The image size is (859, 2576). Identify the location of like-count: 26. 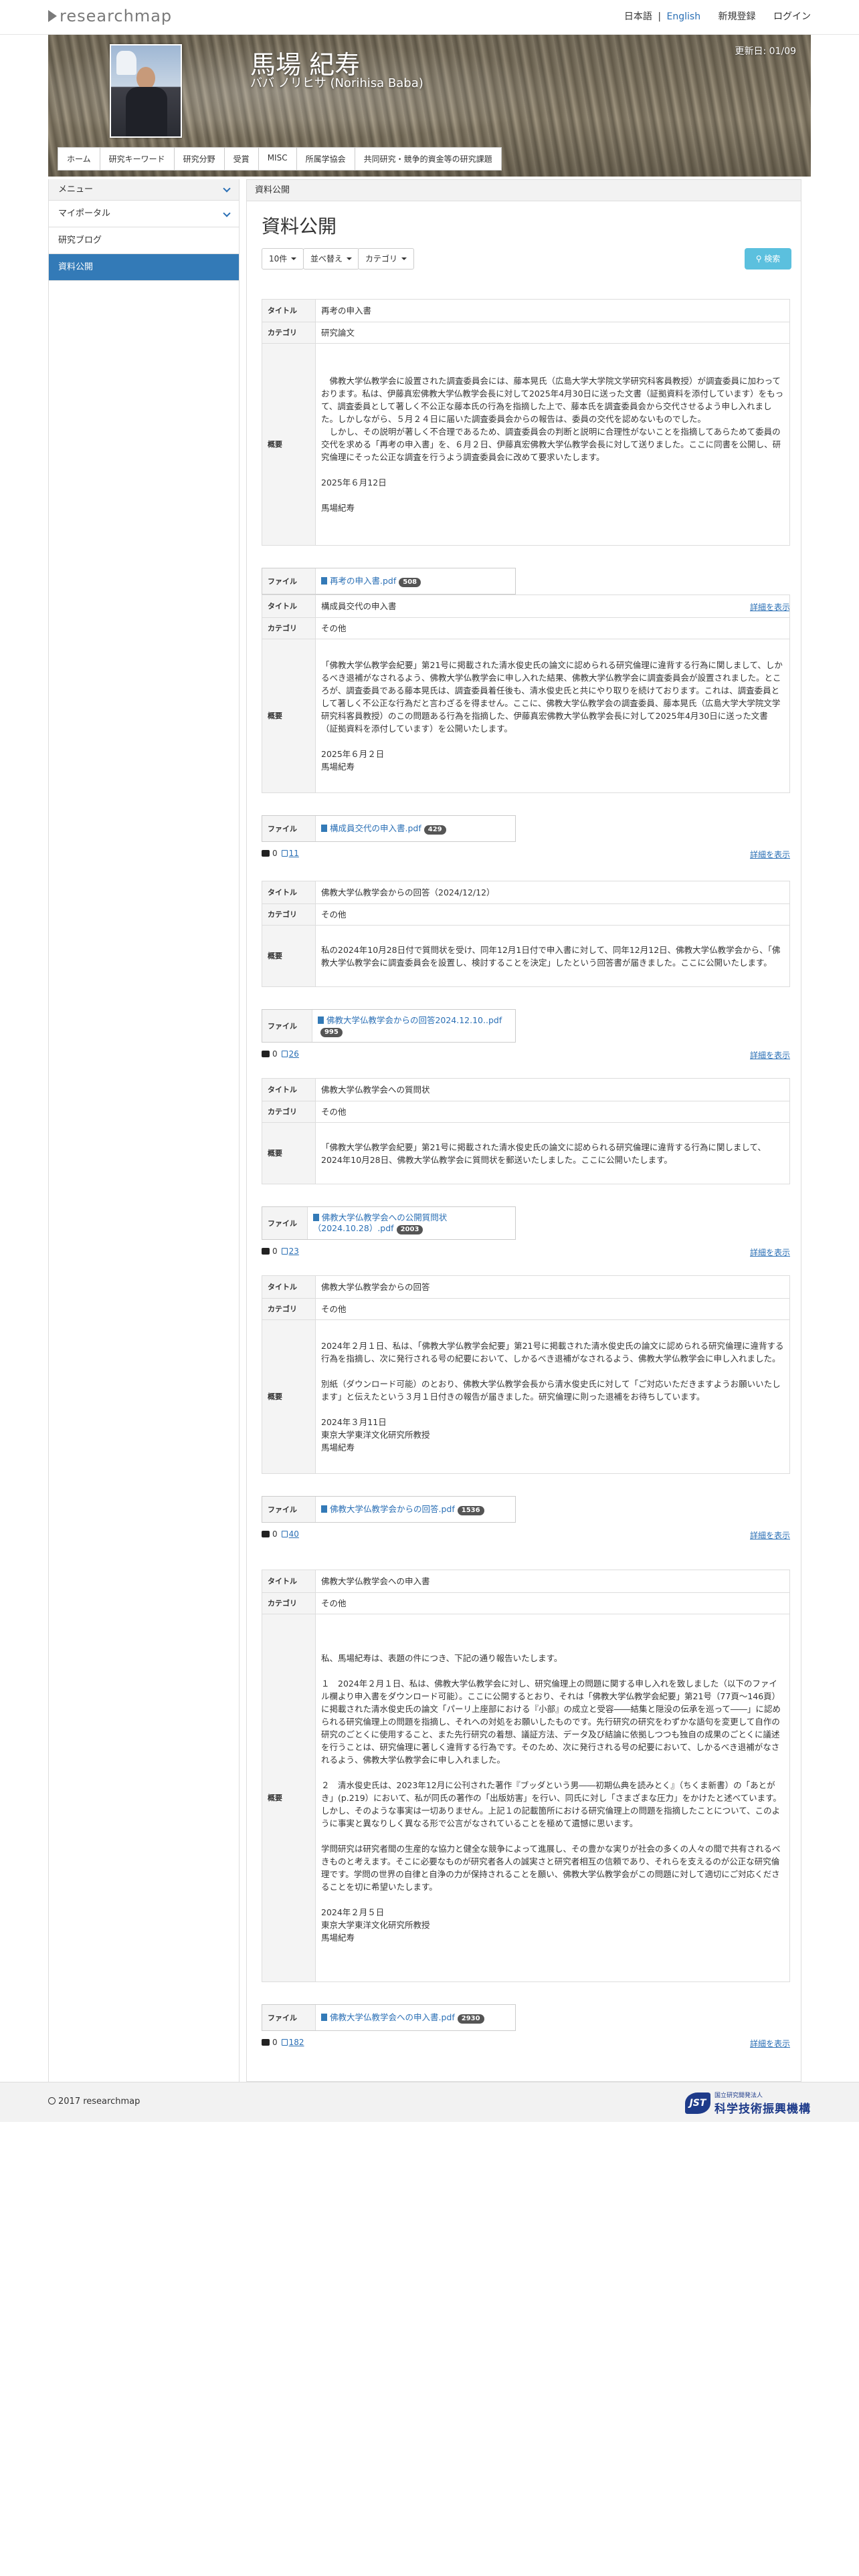
(294, 1054).